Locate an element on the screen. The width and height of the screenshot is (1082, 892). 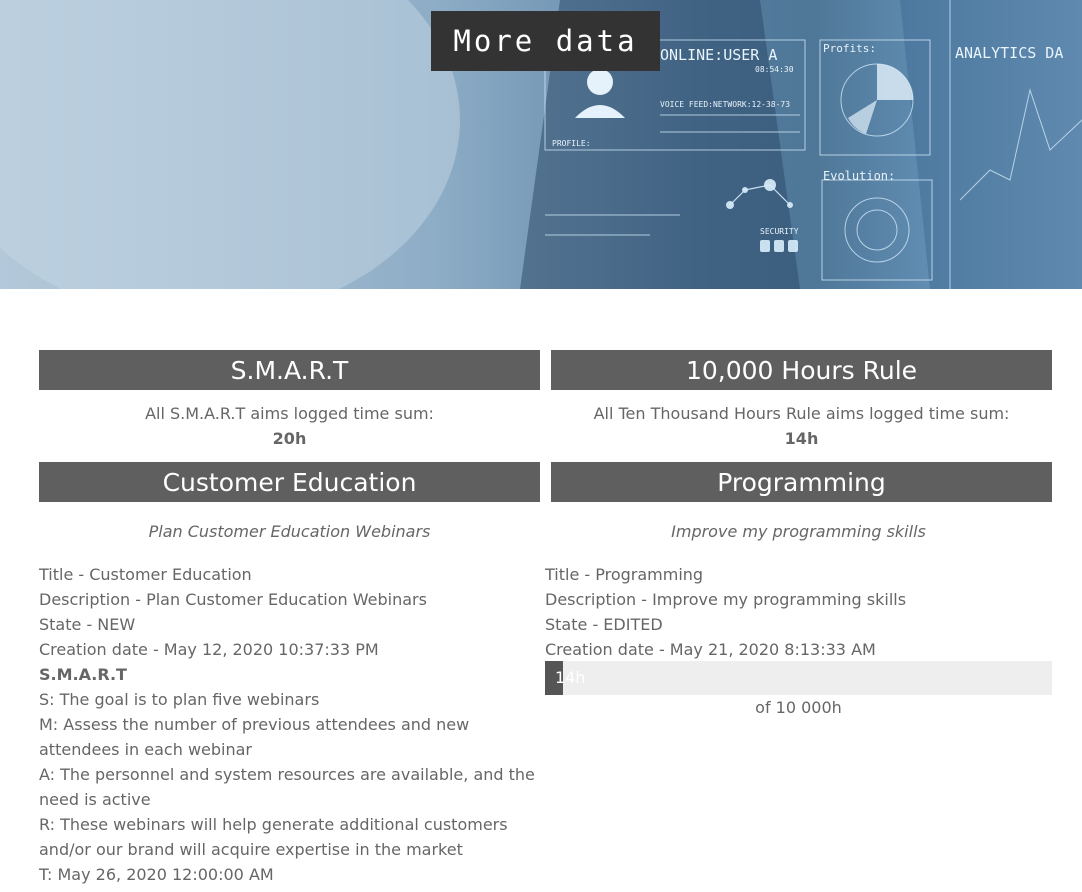
goal-creation-line: Creation date - May 12, 2020 10:37:33 PM is located at coordinates (209, 649).